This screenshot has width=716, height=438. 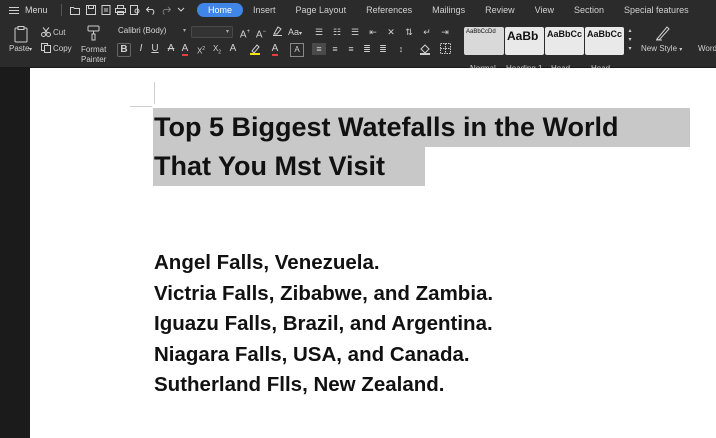 I want to click on title-line-1: Top 5 Biggest Watefalls in the World, so click(x=421, y=127).